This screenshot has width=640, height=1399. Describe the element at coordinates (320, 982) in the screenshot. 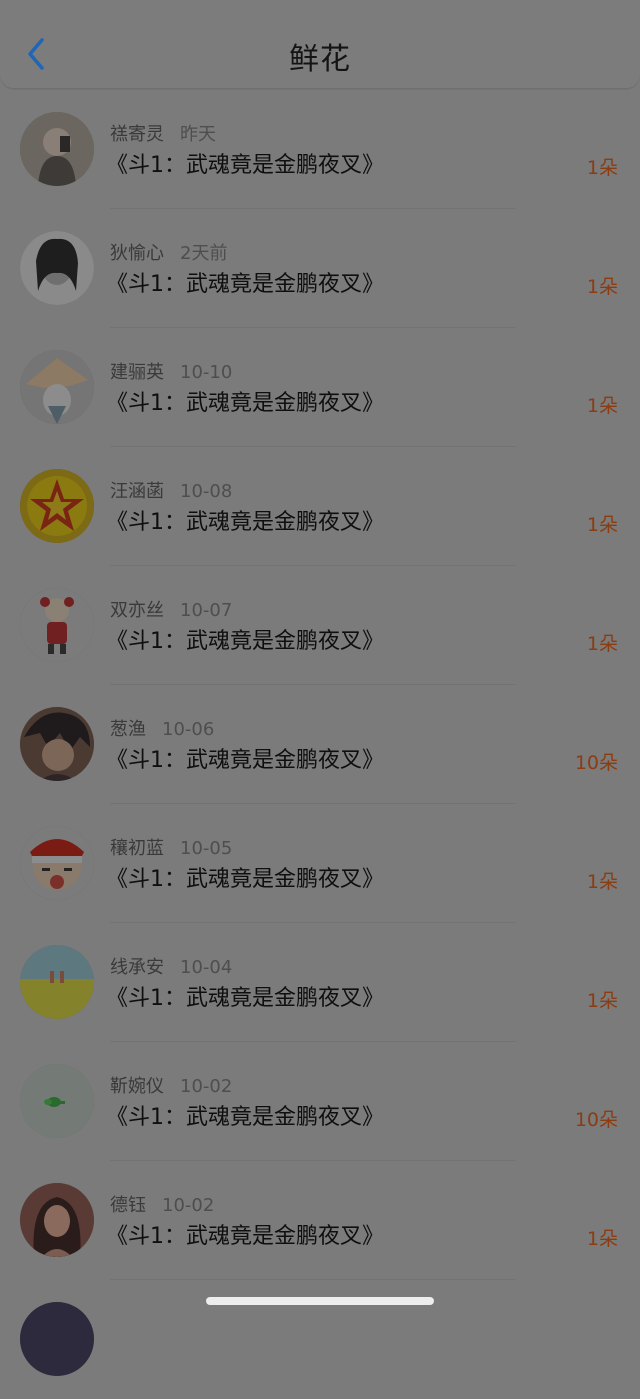

I see `list-item: 线承安 10-04 《斗1：武魂竟是金鹏夜叉》 1朵` at that location.